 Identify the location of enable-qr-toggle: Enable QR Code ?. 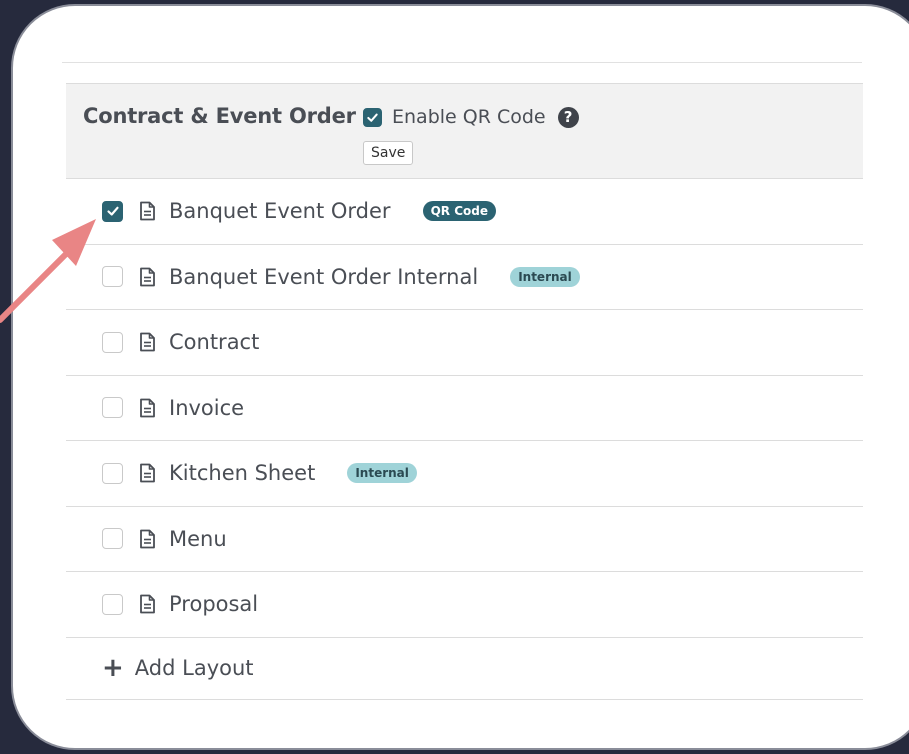
(471, 117).